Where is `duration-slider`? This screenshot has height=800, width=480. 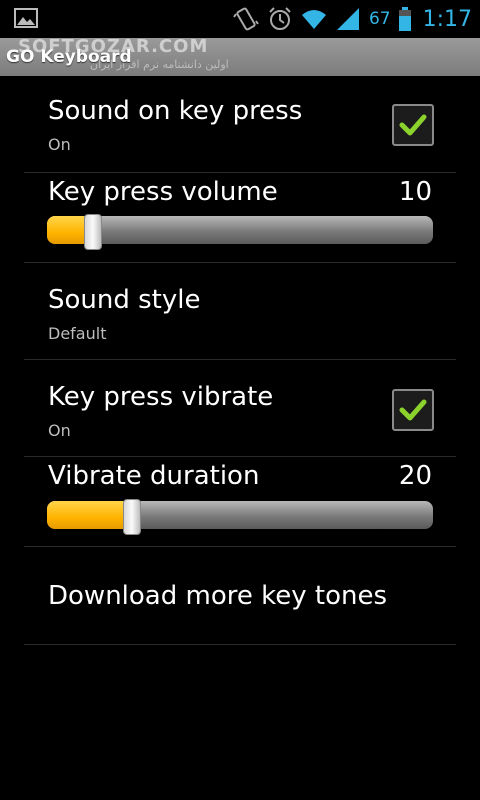
duration-slider is located at coordinates (240, 517).